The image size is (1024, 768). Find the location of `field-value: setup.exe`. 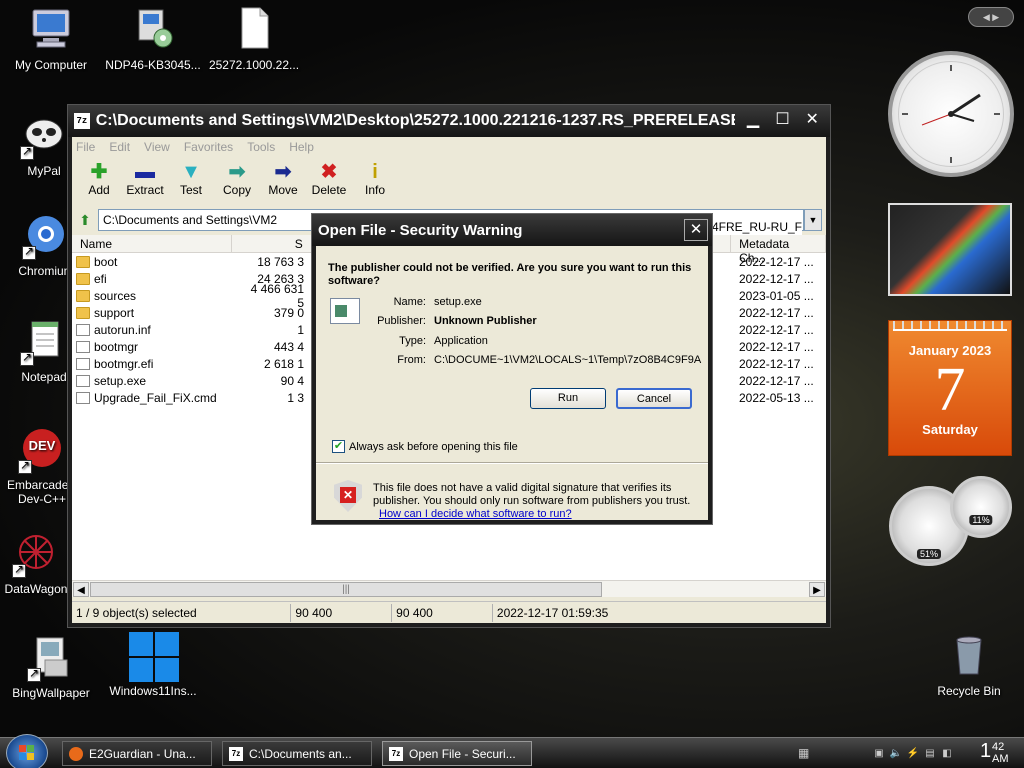

field-value: setup.exe is located at coordinates (458, 302).